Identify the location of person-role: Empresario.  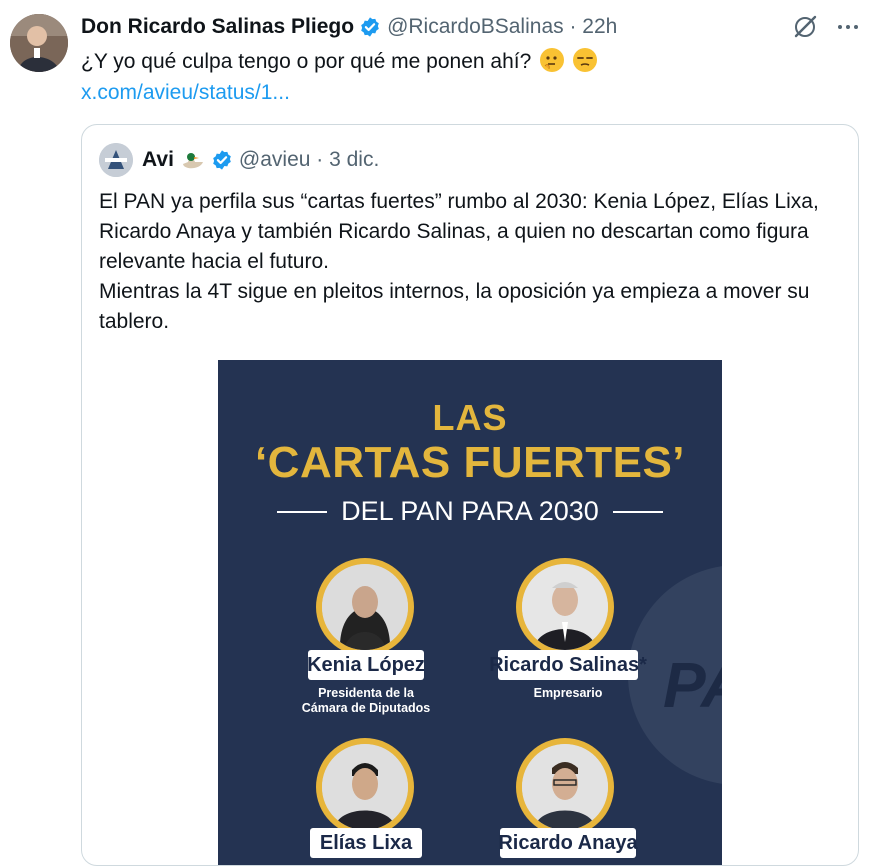
(568, 693).